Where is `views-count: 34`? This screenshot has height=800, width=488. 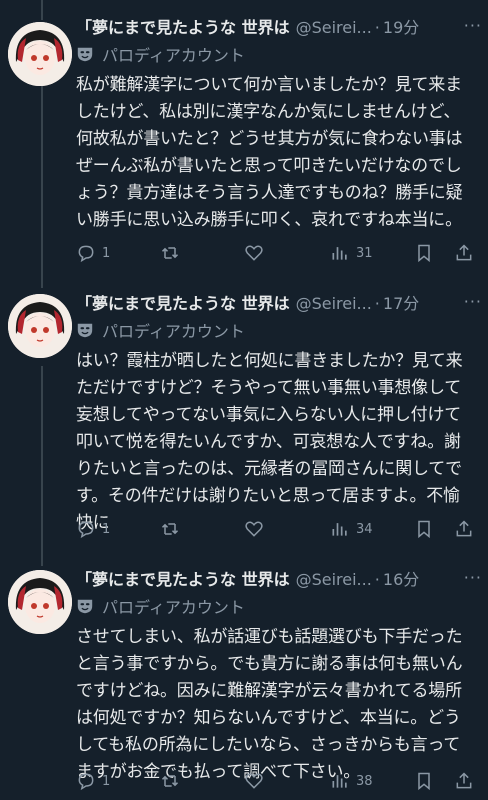
views-count: 34 is located at coordinates (364, 529).